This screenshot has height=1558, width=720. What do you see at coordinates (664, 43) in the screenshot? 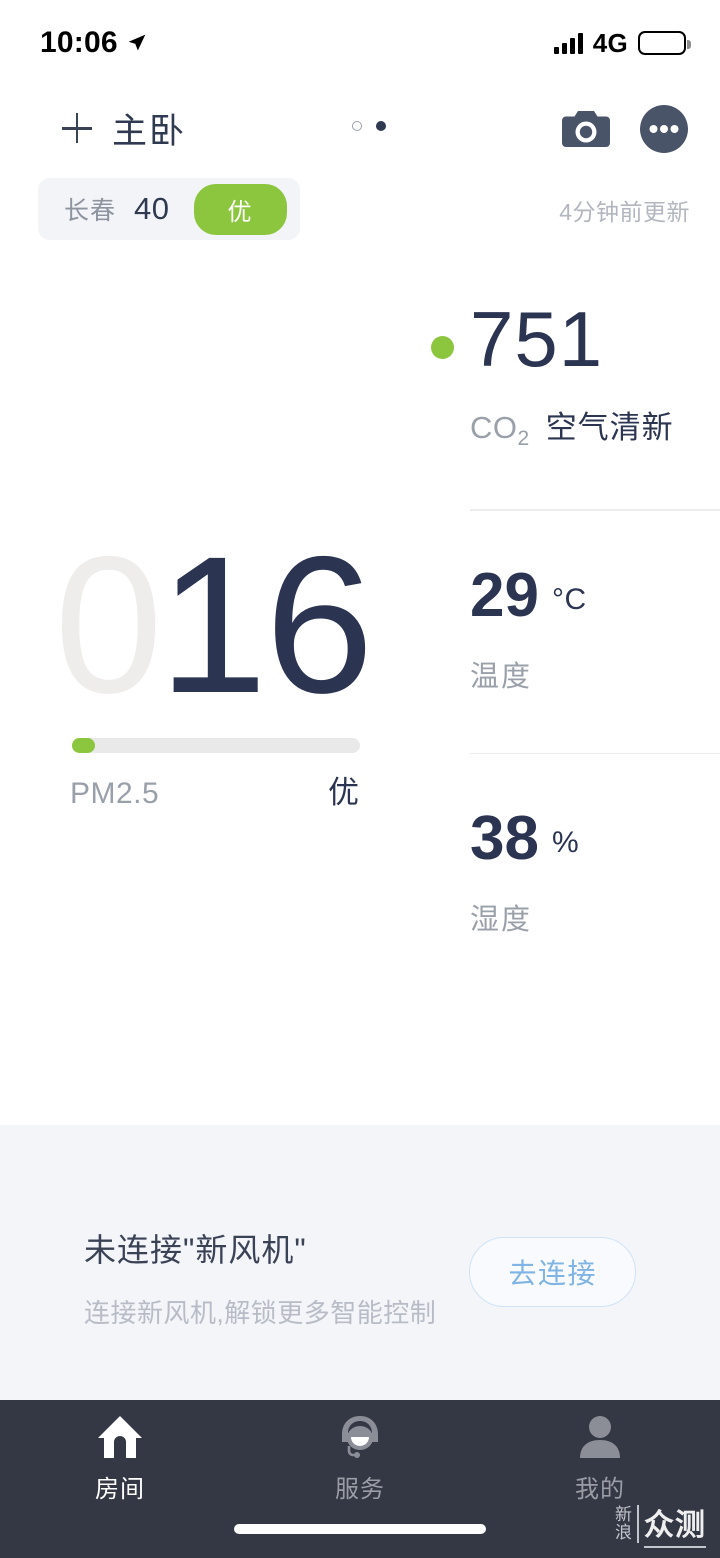
I see `battery-icon` at bounding box center [664, 43].